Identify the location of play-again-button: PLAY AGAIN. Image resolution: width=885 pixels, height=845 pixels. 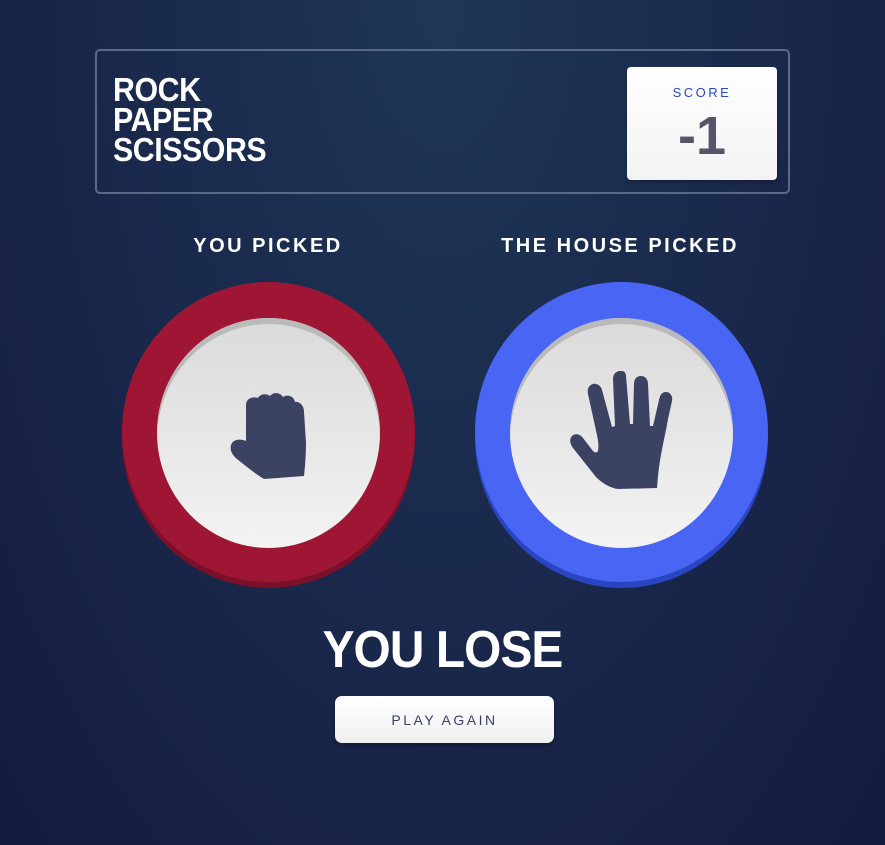
(444, 719).